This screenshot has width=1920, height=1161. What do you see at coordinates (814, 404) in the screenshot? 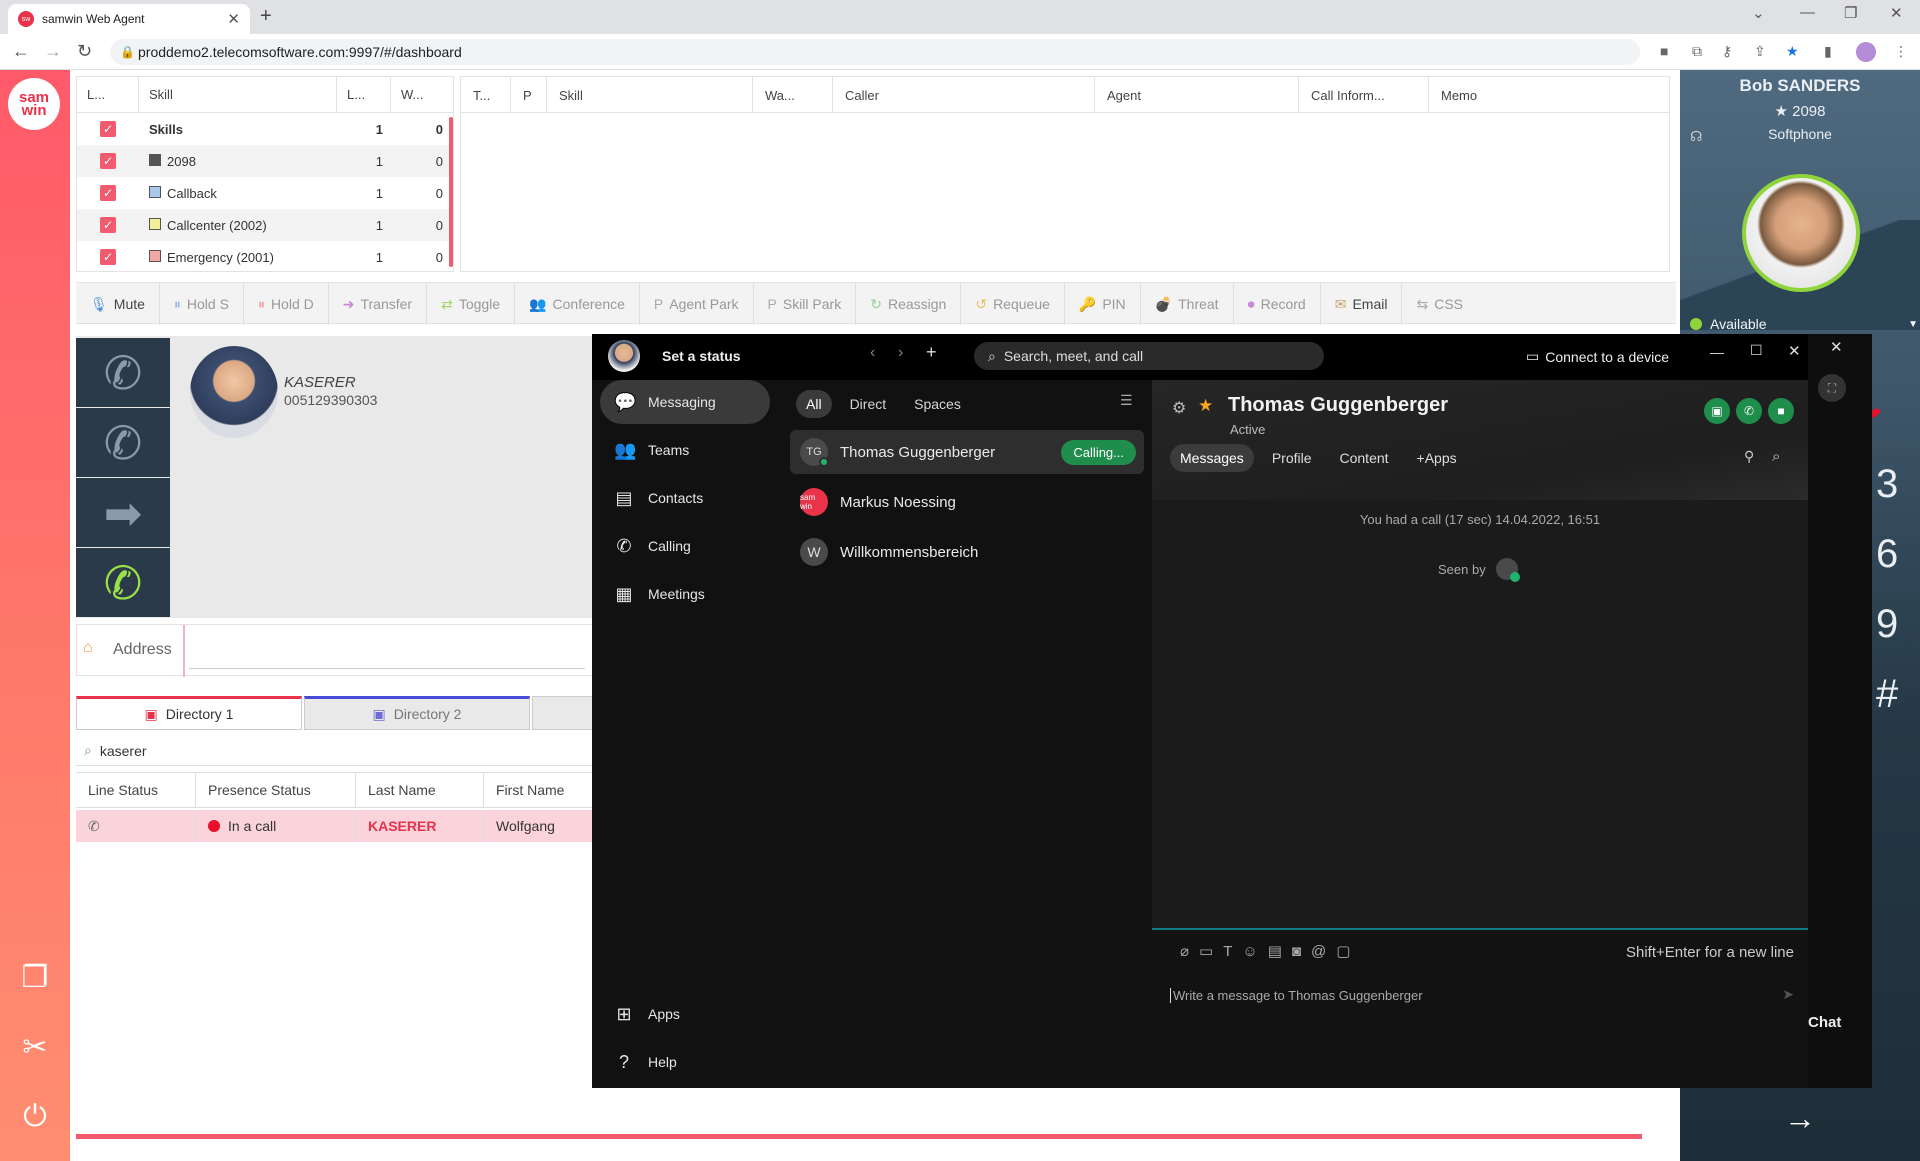
I see `filter-all: All` at bounding box center [814, 404].